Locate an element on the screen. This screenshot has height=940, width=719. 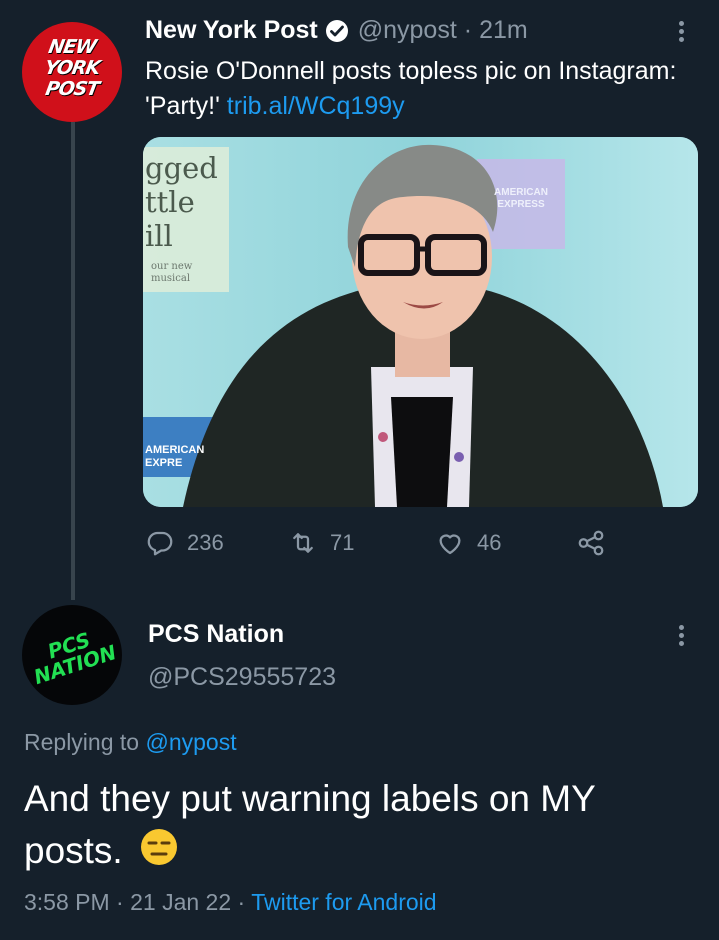
replying-to-line: Replying to @nypost is located at coordinates (130, 742).